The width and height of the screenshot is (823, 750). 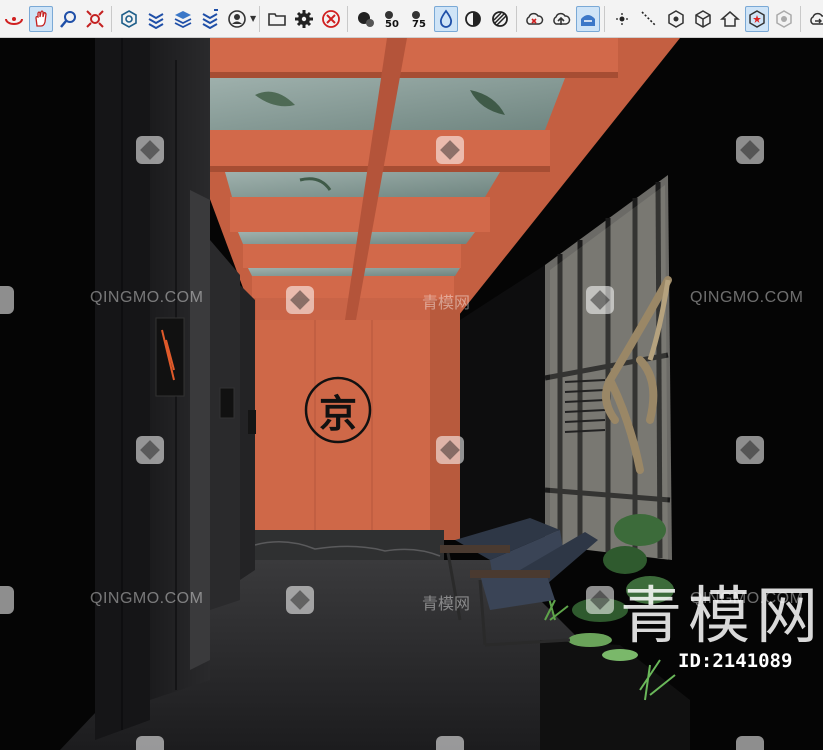 What do you see at coordinates (331, 19) in the screenshot?
I see `cancel-circle-icon` at bounding box center [331, 19].